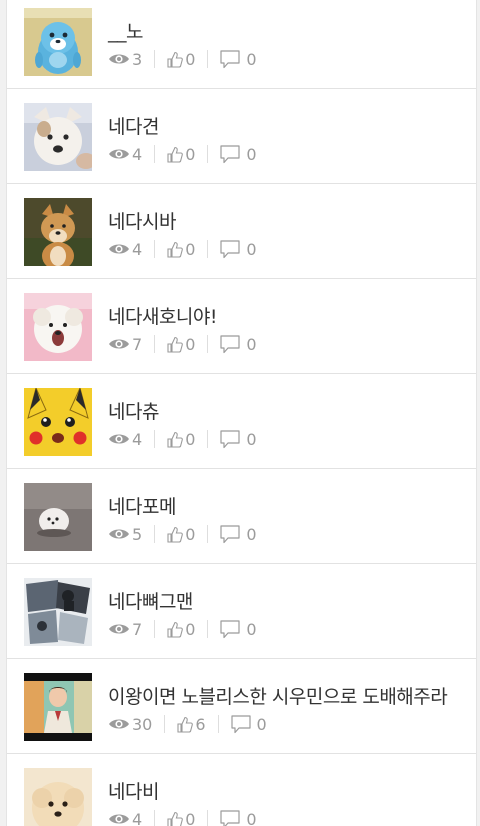 This screenshot has width=480, height=826. What do you see at coordinates (133, 125) in the screenshot?
I see `post-title: 네다견` at bounding box center [133, 125].